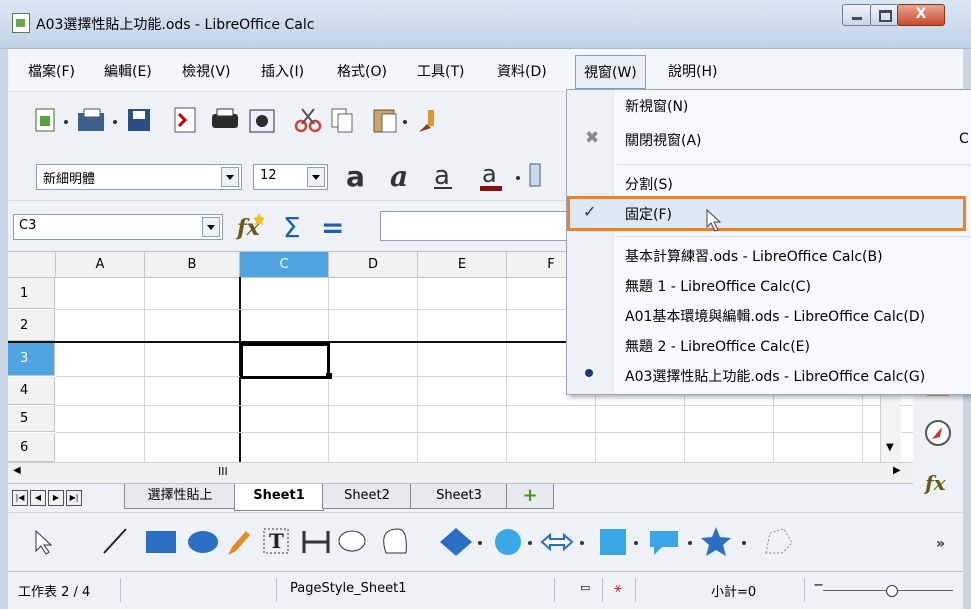 Image resolution: width=971 pixels, height=609 pixels. I want to click on highlight-icon, so click(535, 175).